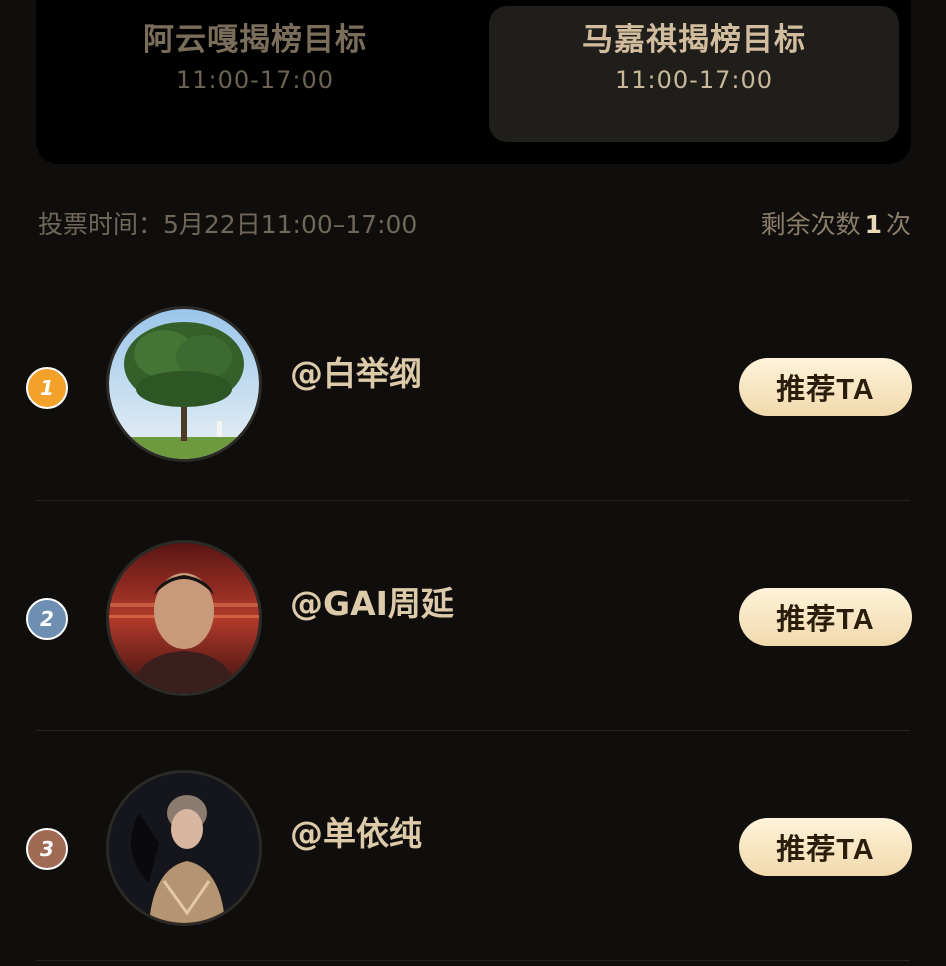 The image size is (946, 966). I want to click on remaining-votes: 剩余次数 1 次, so click(836, 223).